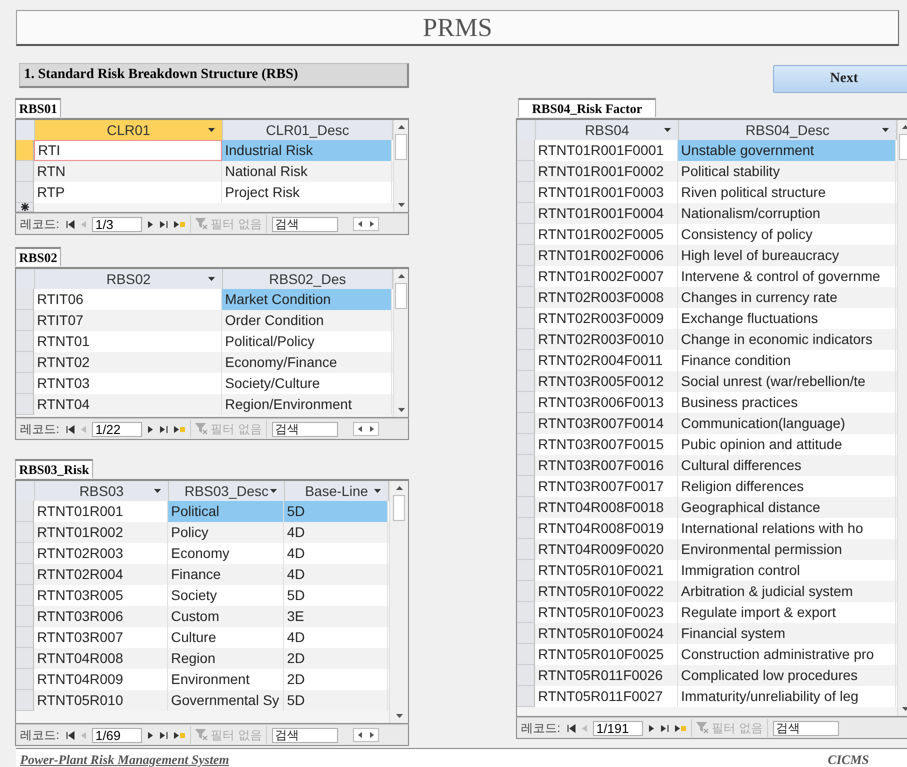 The width and height of the screenshot is (907, 767). What do you see at coordinates (117, 735) in the screenshot?
I see `record-number-field: 1/69` at bounding box center [117, 735].